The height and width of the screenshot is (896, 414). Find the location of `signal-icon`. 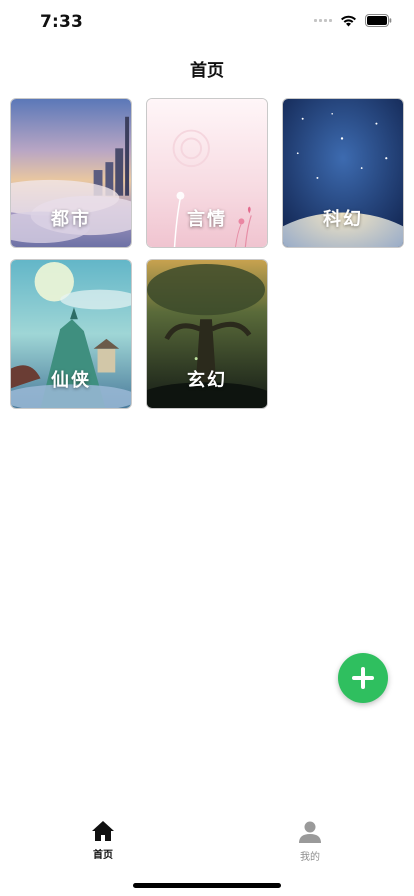

signal-icon is located at coordinates (323, 20).